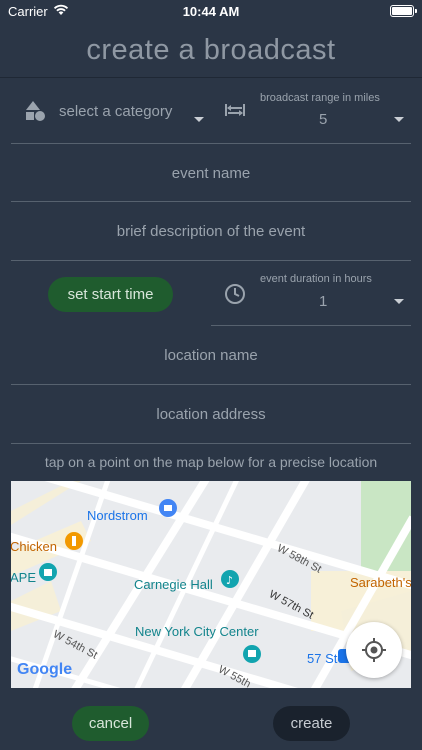 The width and height of the screenshot is (422, 750). I want to click on create-button: create, so click(311, 723).